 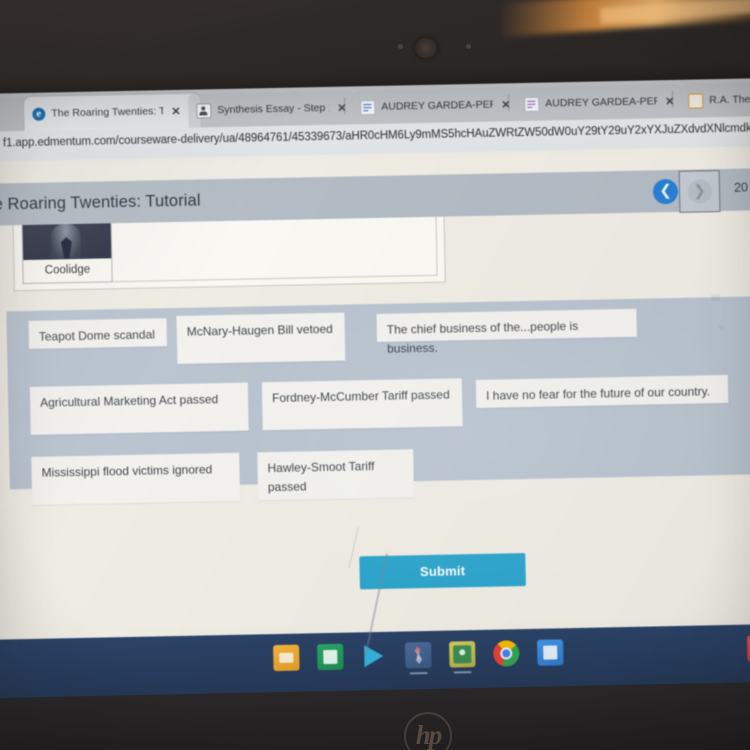 I want to click on browser-tab-3: AUDREY GARDEA-PEREZ ✕, so click(x=435, y=106).